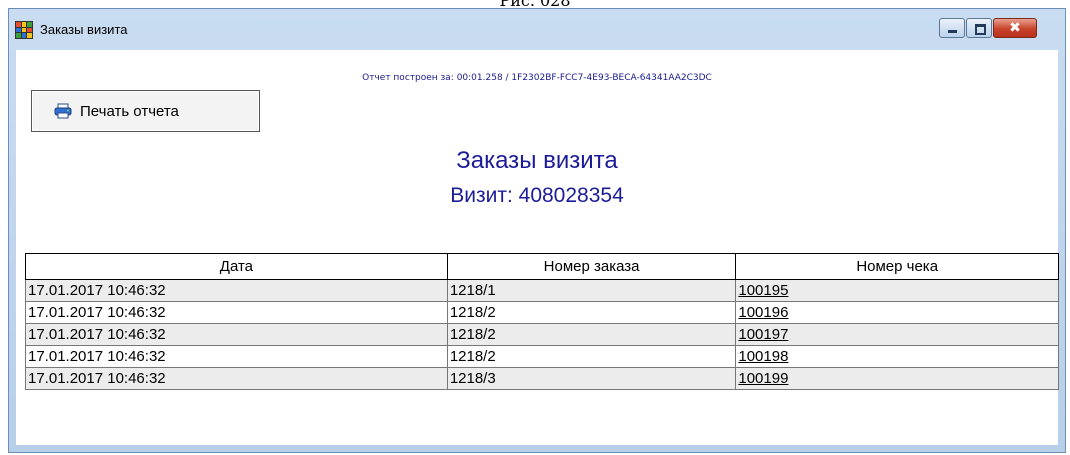  I want to click on table-row: 17.01.2017 10:46:32 1218/2 100198, so click(542, 356).